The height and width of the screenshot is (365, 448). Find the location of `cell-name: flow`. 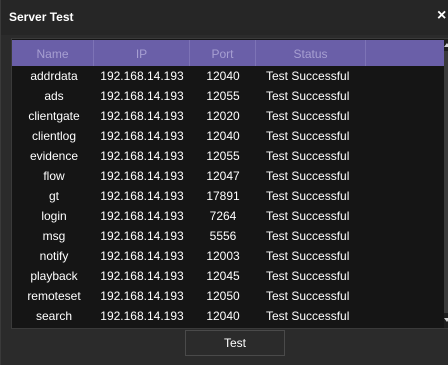

cell-name: flow is located at coordinates (54, 176).